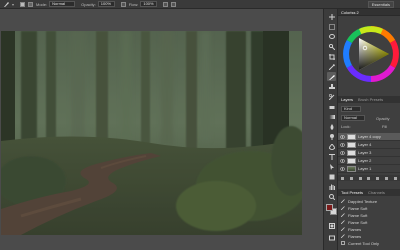  I want to click on history-brush-tool-icon, so click(331, 96).